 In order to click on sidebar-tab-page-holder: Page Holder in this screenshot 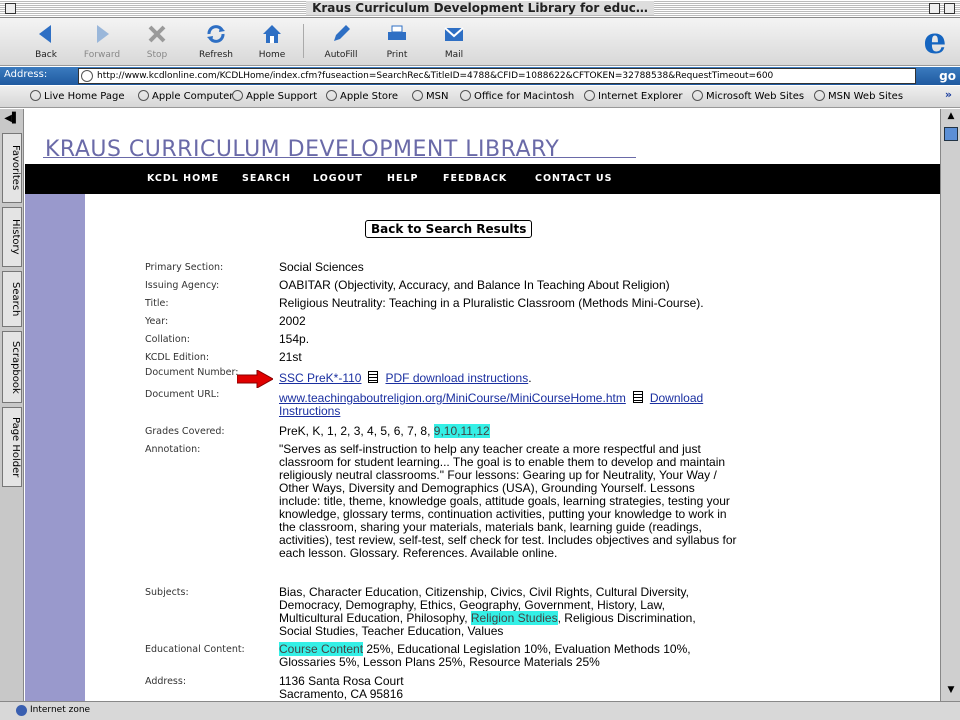, I will do `click(12, 447)`.